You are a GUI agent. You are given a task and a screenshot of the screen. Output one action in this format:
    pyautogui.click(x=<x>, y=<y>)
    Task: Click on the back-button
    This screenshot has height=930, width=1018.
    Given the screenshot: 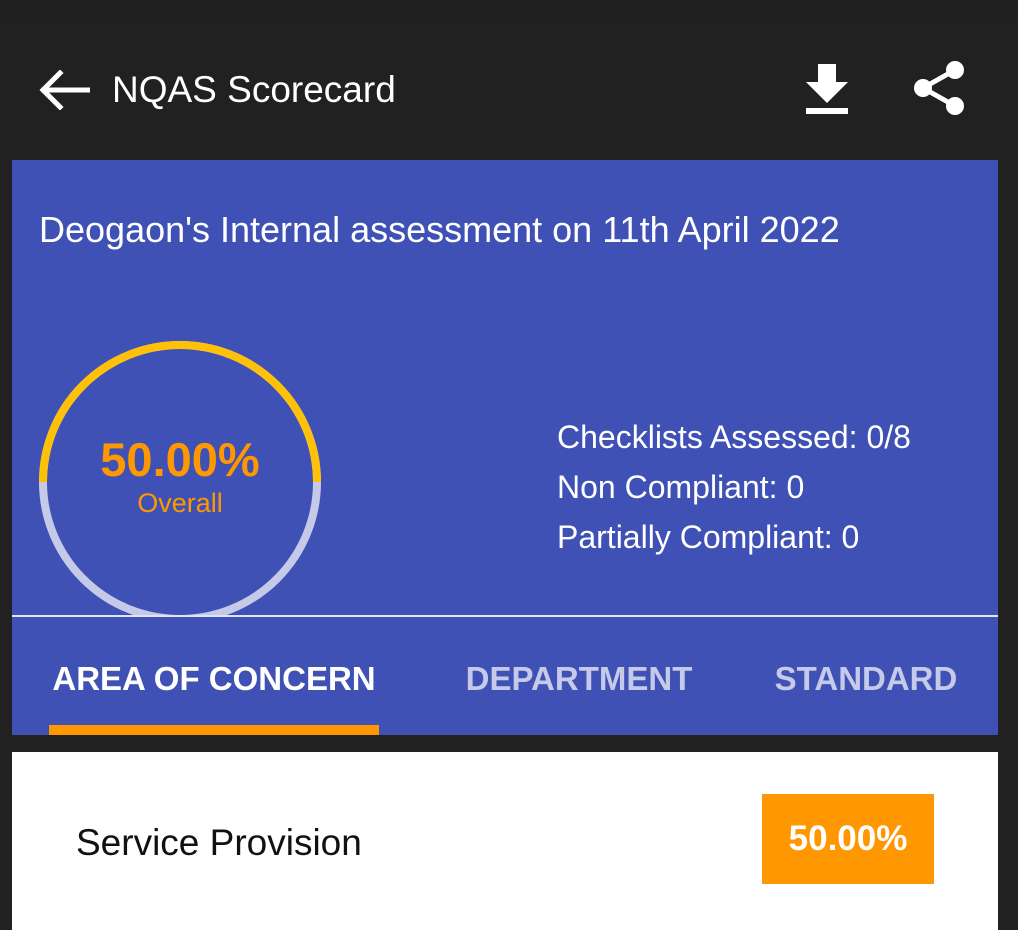 What is the action you would take?
    pyautogui.click(x=64, y=90)
    